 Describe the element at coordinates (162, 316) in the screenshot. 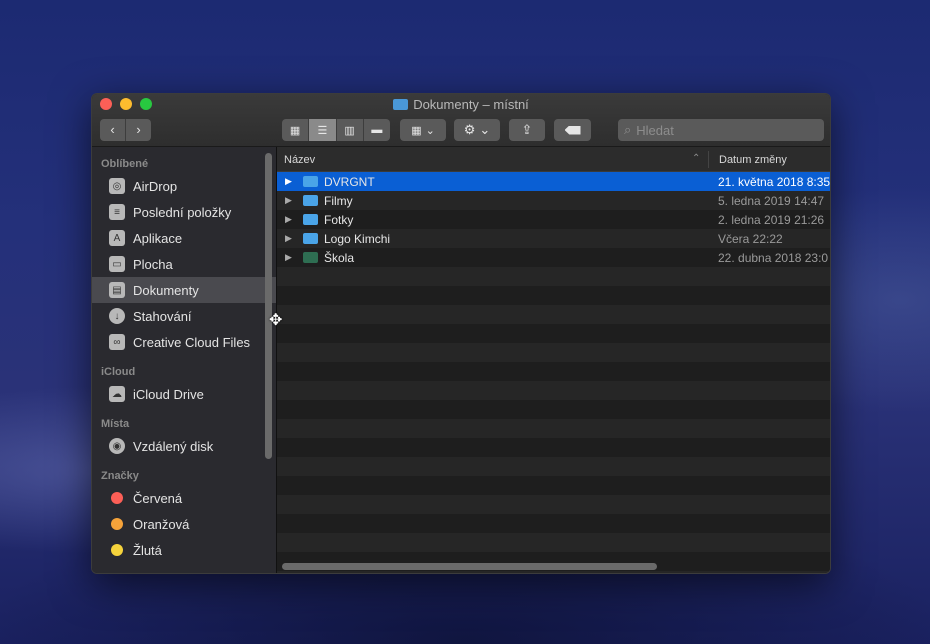

I see `sidebar-item-label: Stahování` at that location.